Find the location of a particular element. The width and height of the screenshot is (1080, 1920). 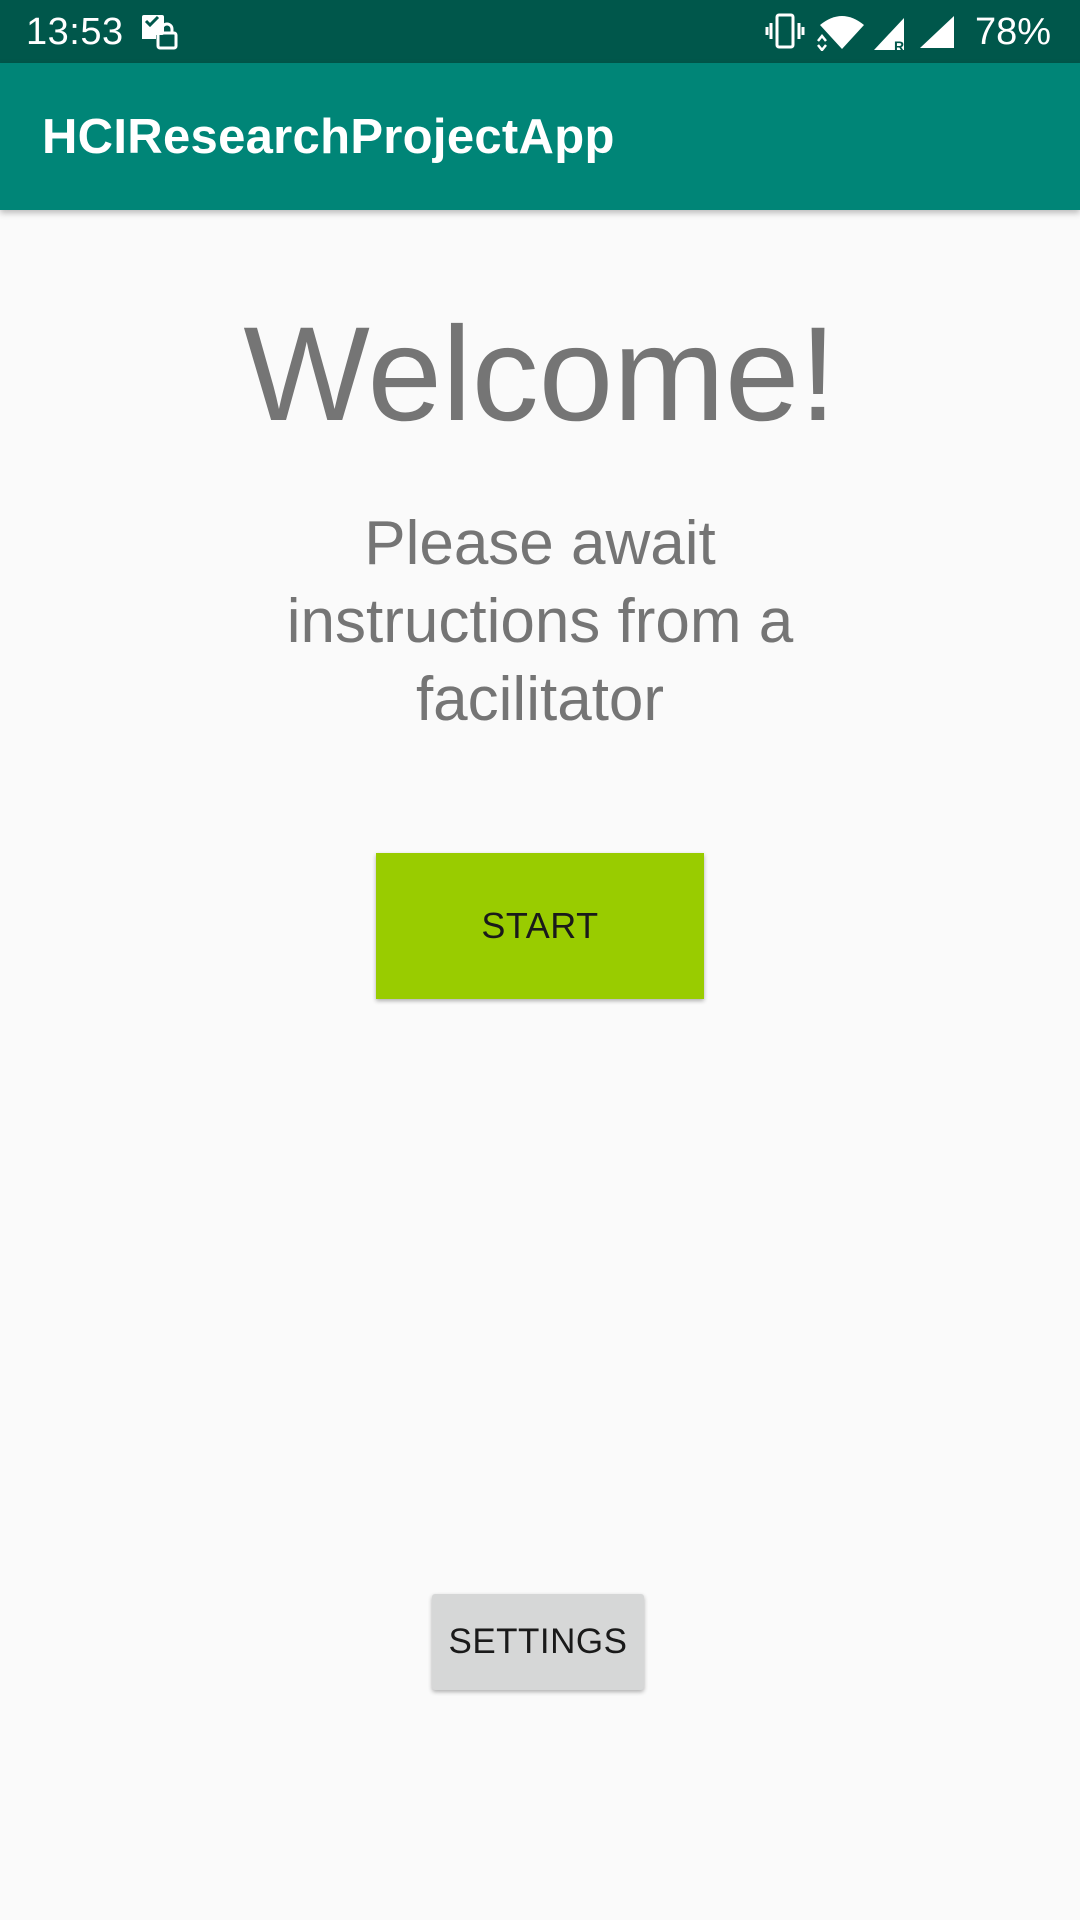

battery-level: 78% is located at coordinates (1013, 32).